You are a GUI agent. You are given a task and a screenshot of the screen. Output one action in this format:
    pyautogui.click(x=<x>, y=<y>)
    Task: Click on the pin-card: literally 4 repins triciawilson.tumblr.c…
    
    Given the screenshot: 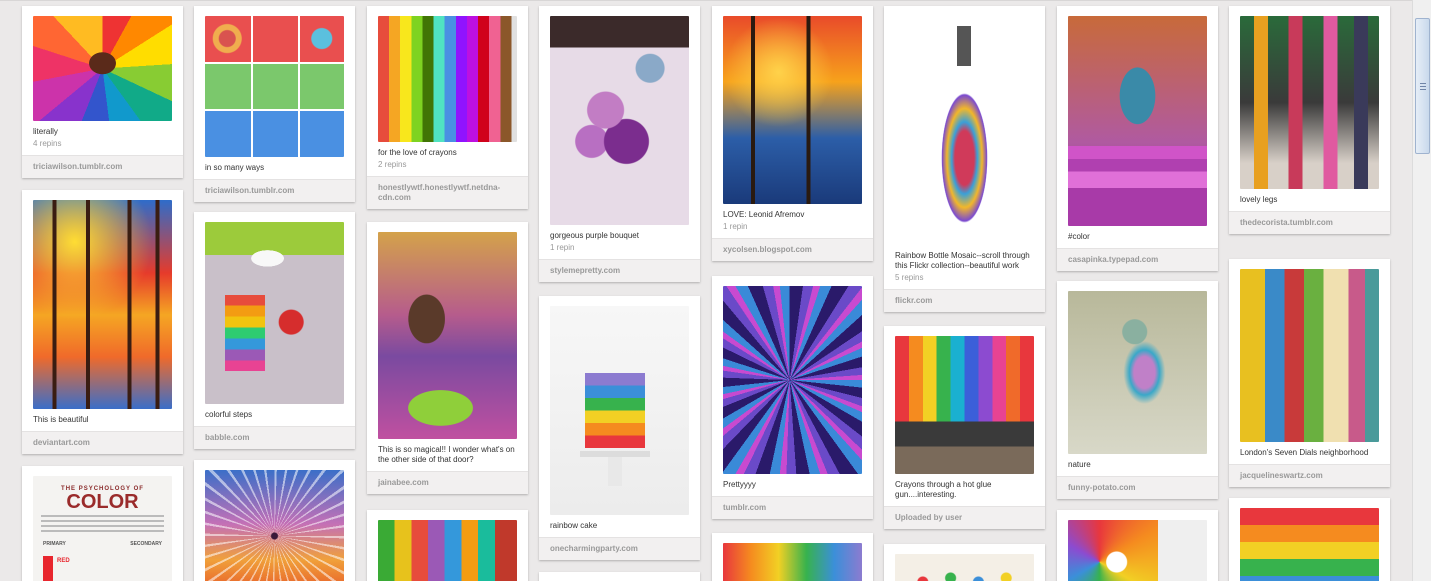 What is the action you would take?
    pyautogui.click(x=102, y=92)
    